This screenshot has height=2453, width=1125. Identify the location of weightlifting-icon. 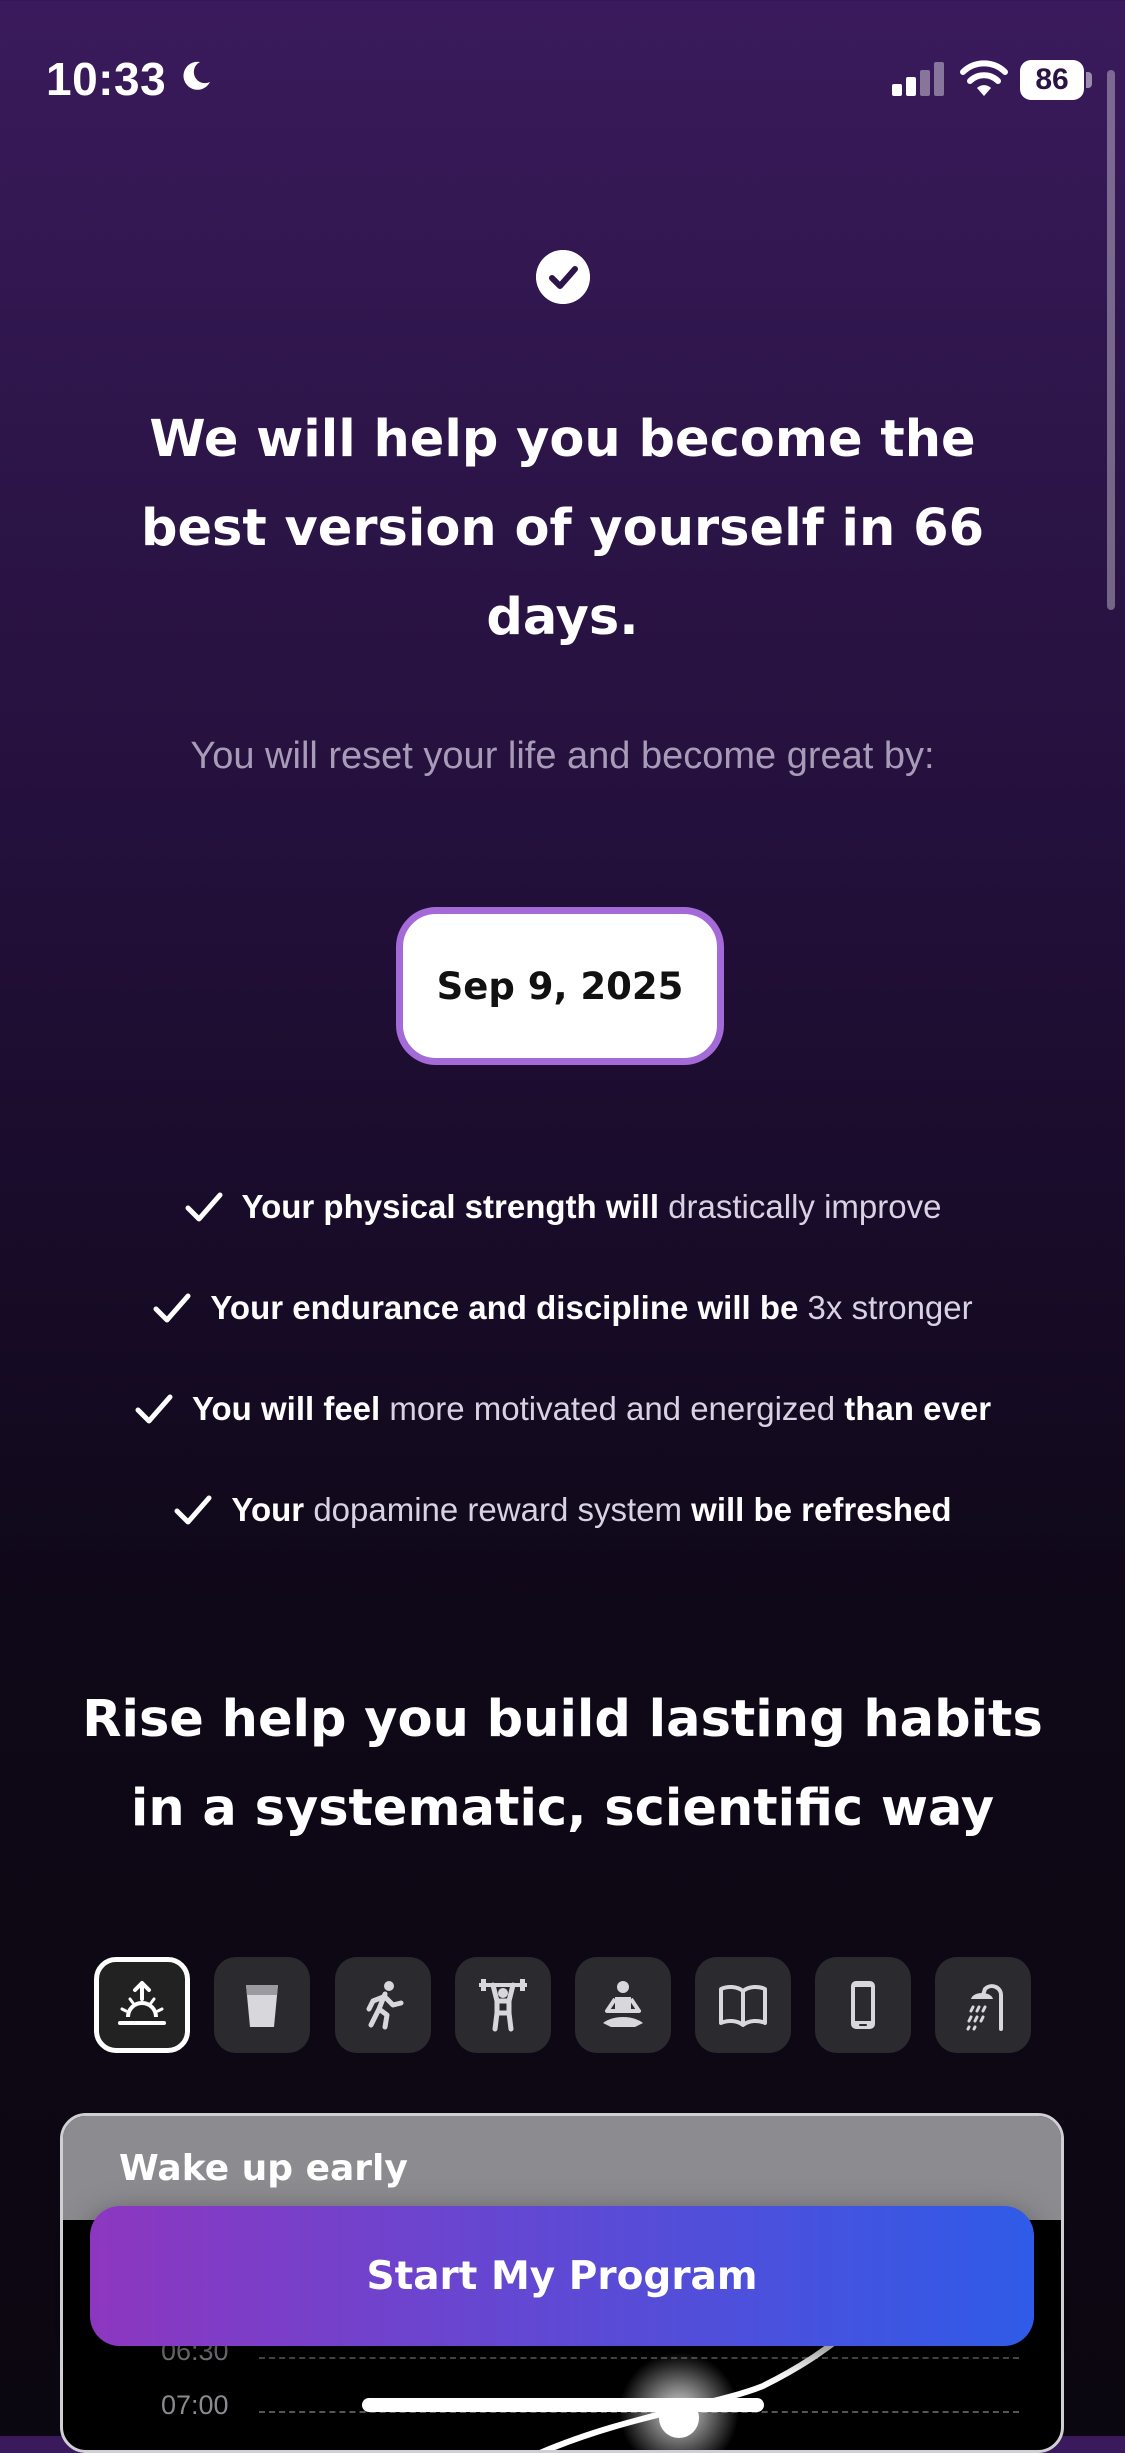
(503, 2005).